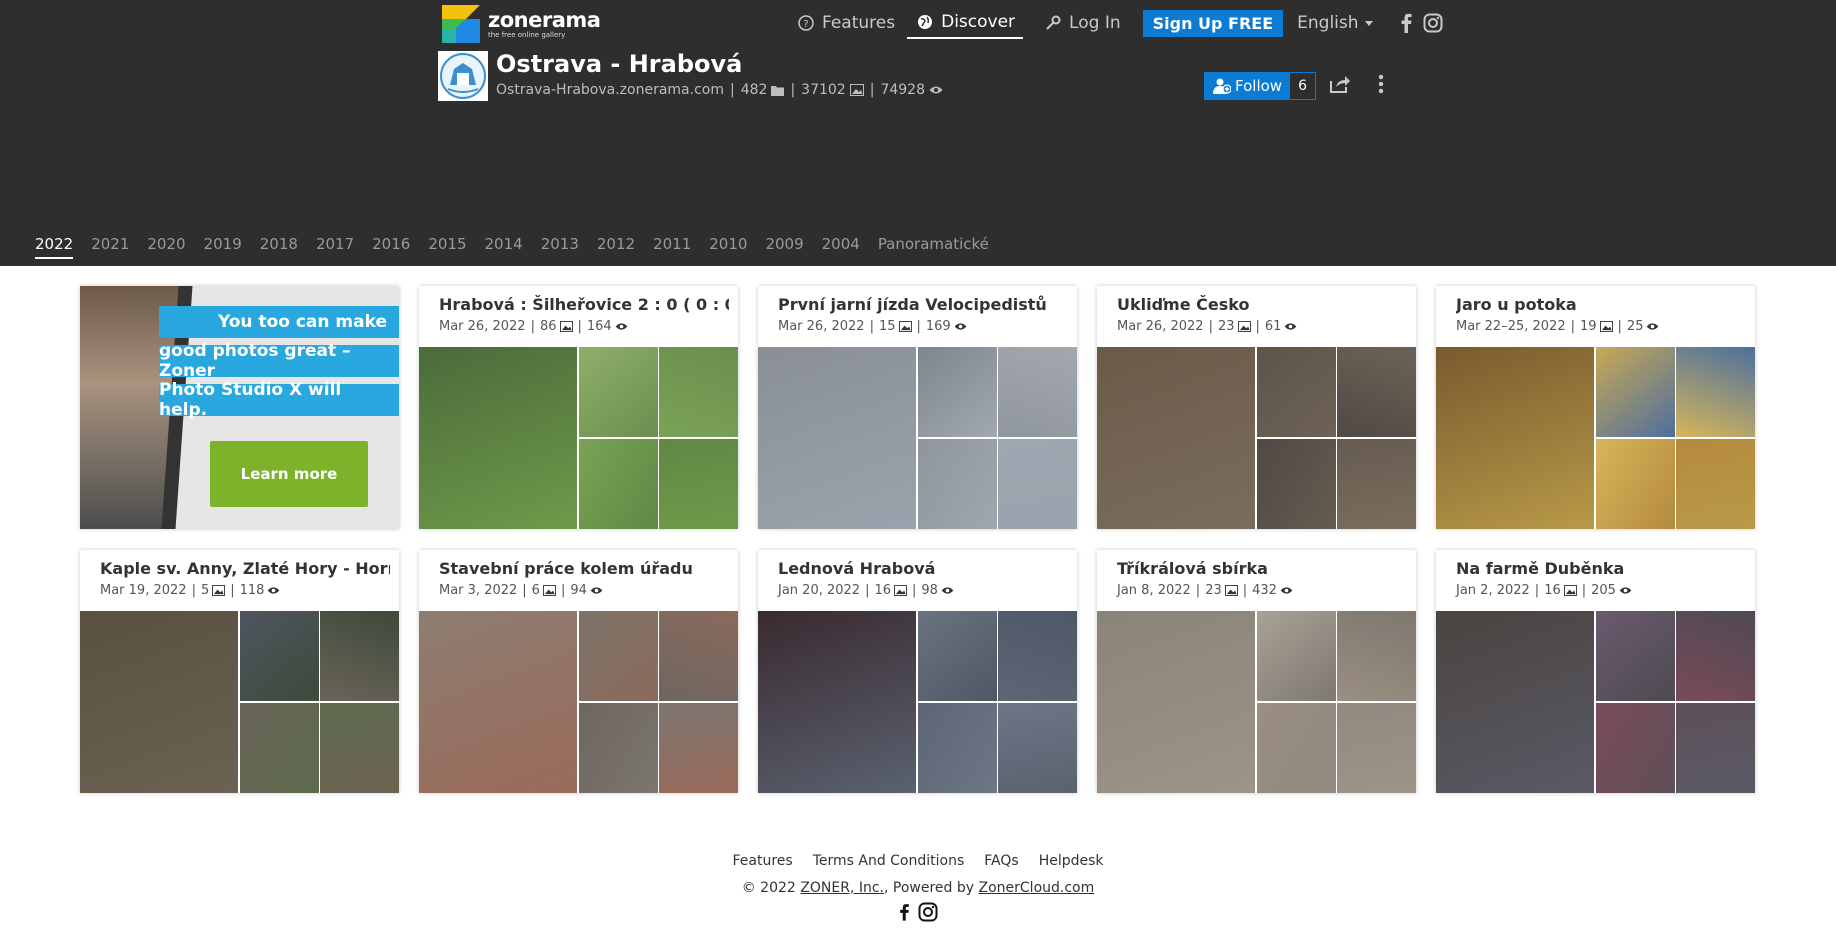 Image resolution: width=1836 pixels, height=938 pixels. What do you see at coordinates (110, 247) in the screenshot?
I see `year-tab: 2021` at bounding box center [110, 247].